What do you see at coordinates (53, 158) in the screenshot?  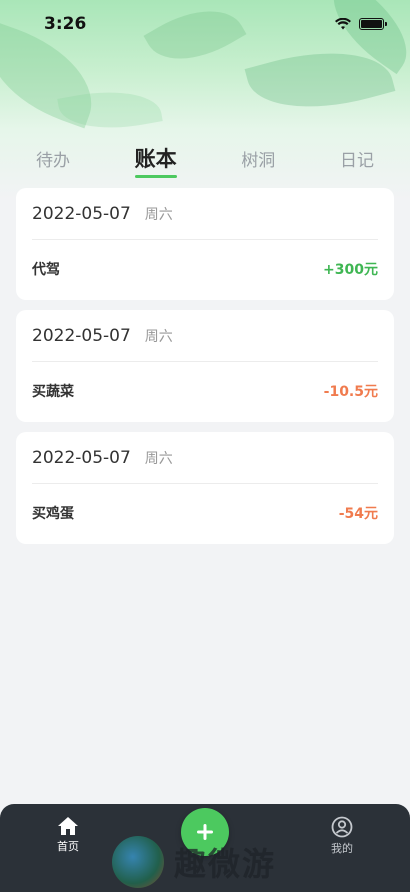 I see `tab-todo: 待办` at bounding box center [53, 158].